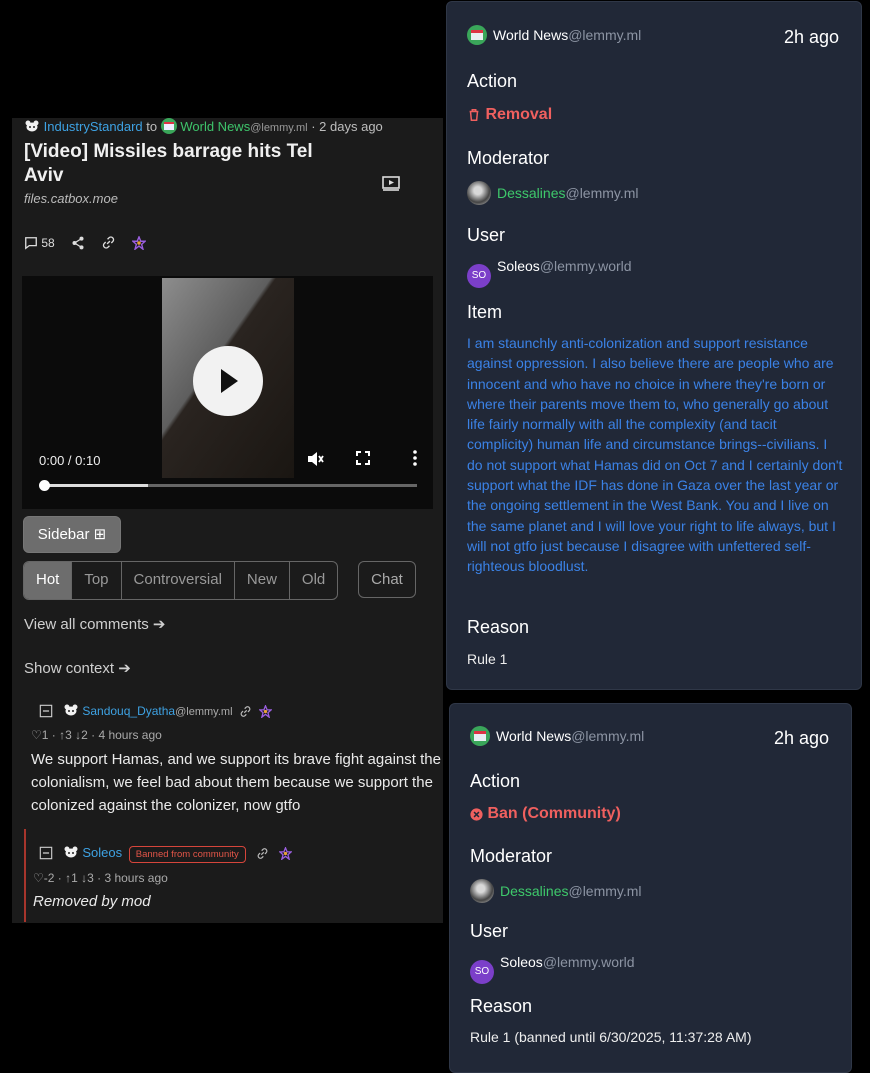  I want to click on reason-text: Rule 1, so click(487, 659).